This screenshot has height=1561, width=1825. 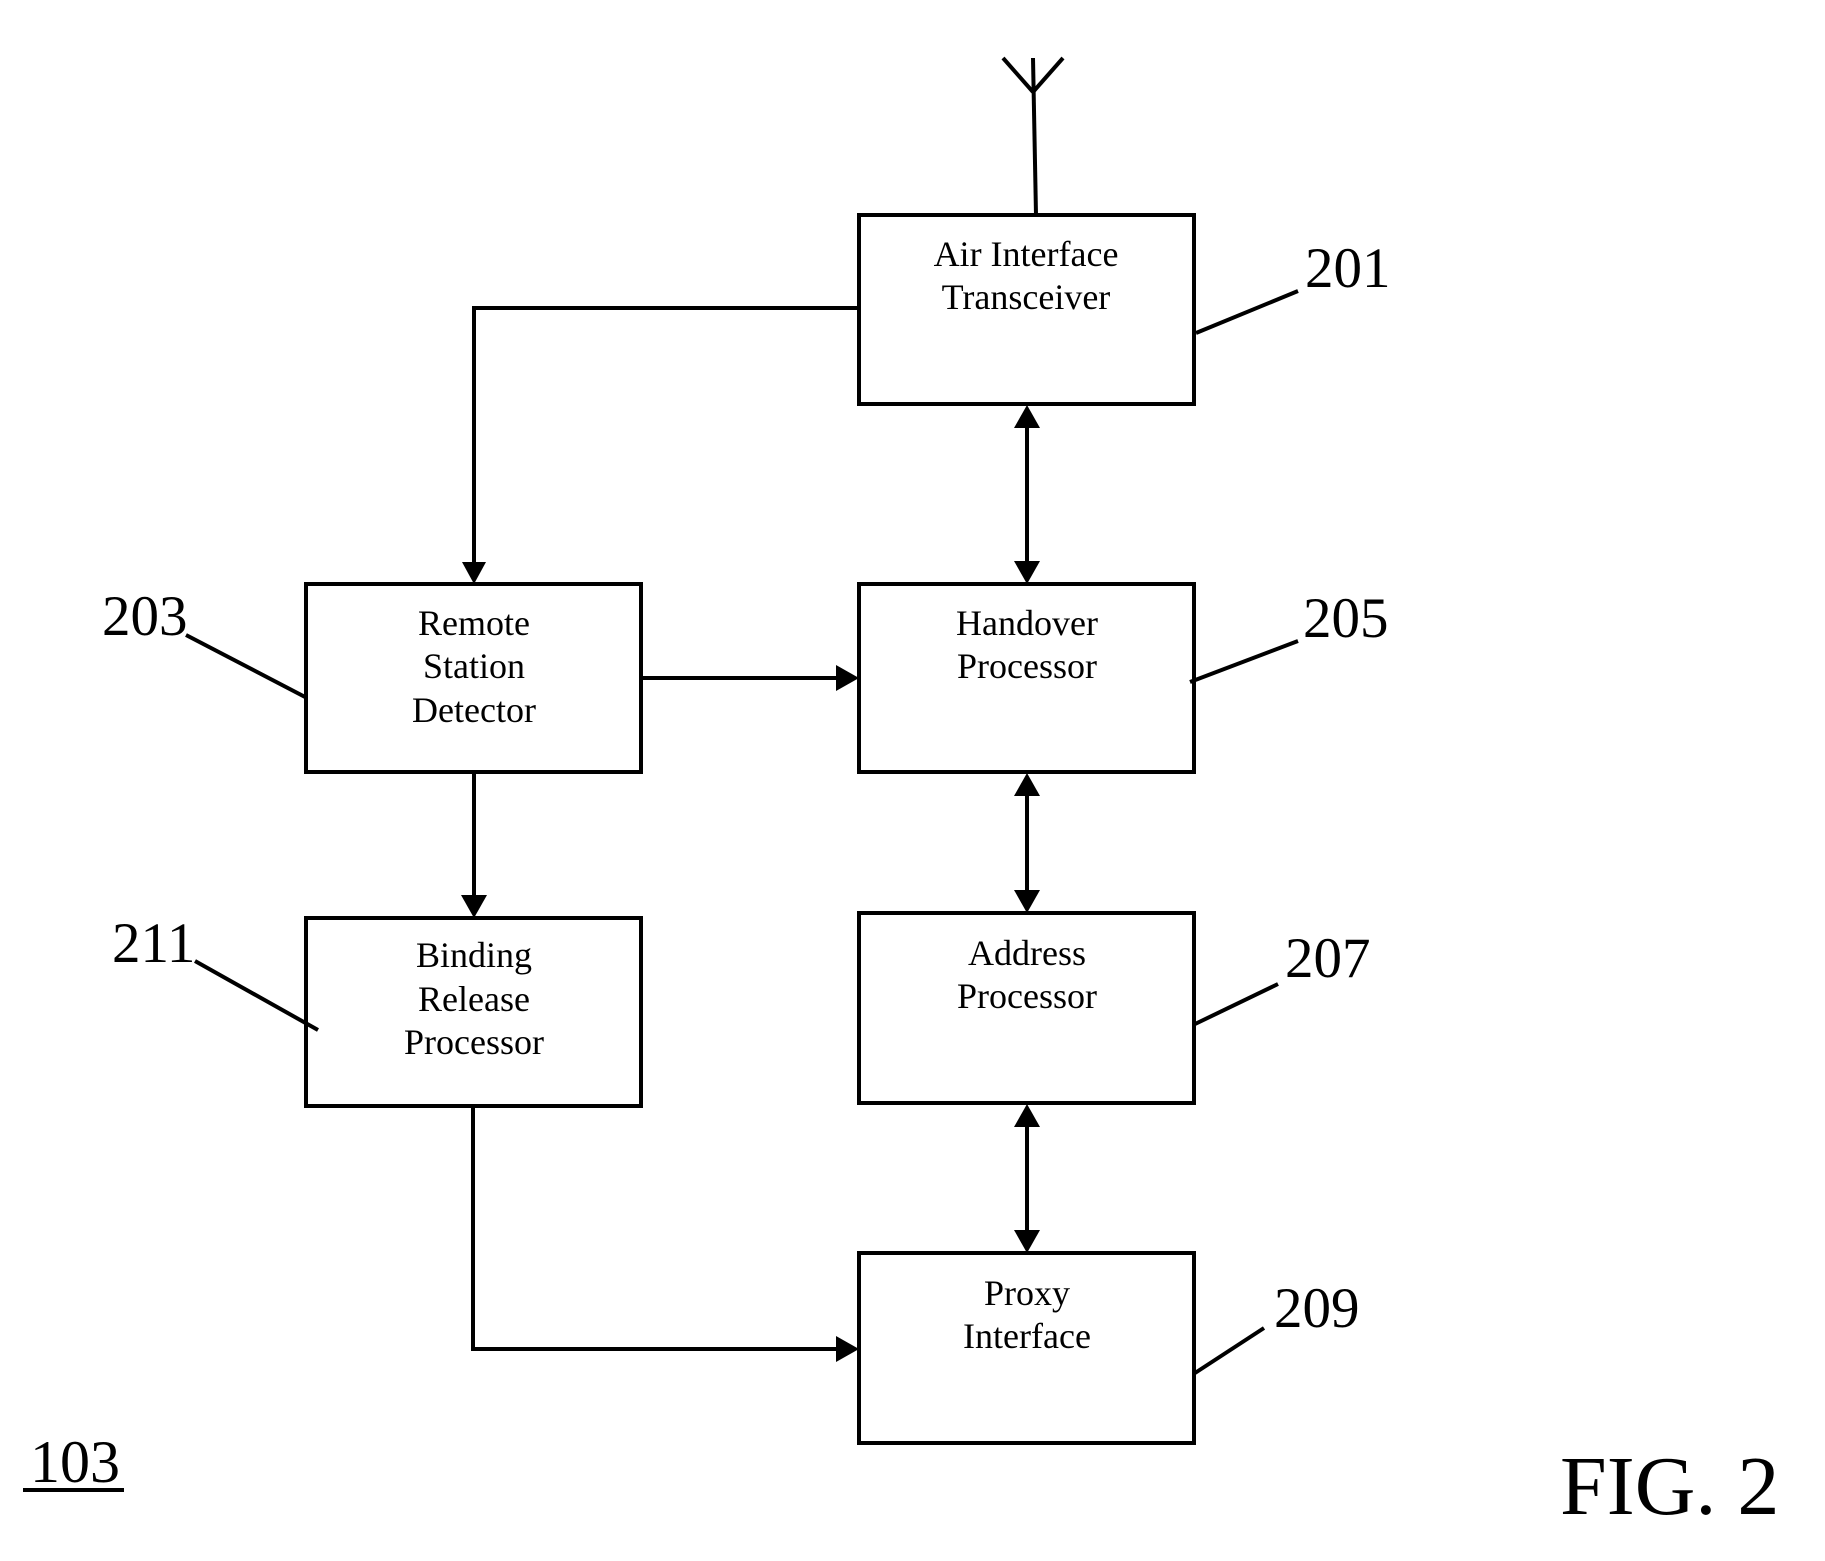 I want to click on block-text-line: Handover, so click(x=1027, y=623).